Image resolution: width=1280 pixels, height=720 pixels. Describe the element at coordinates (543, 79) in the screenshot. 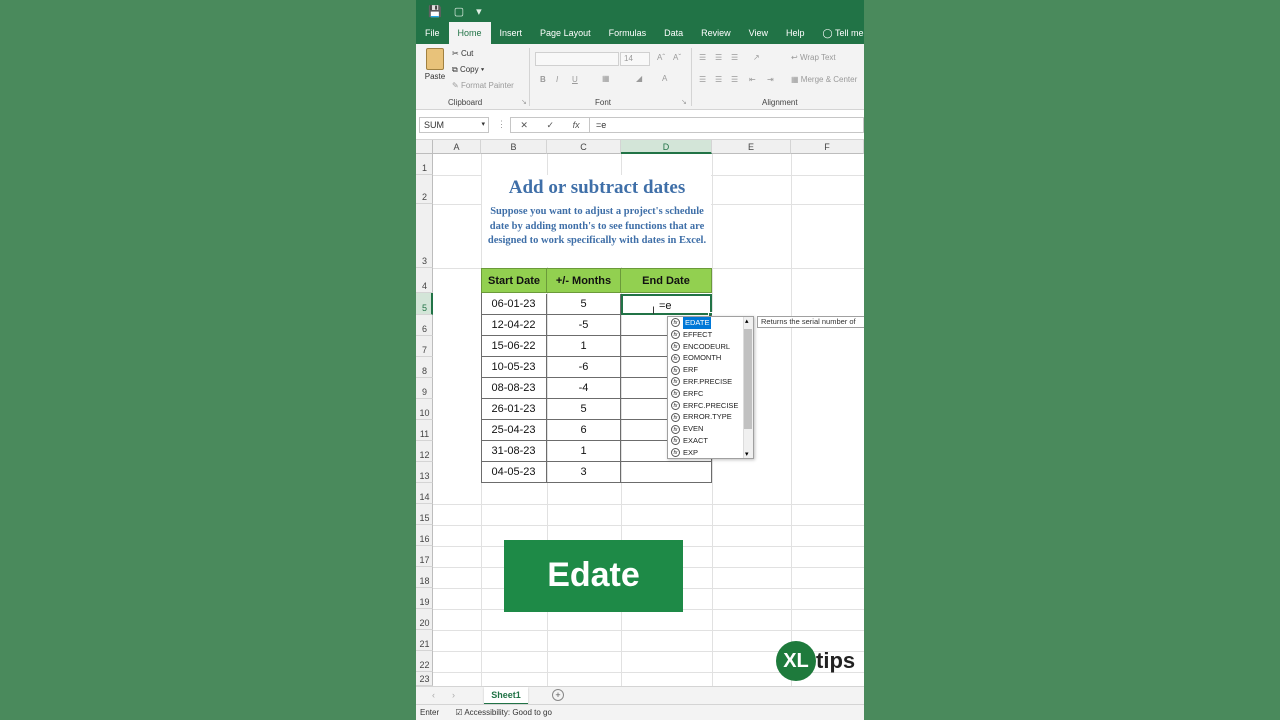

I see `bold-button: B` at that location.